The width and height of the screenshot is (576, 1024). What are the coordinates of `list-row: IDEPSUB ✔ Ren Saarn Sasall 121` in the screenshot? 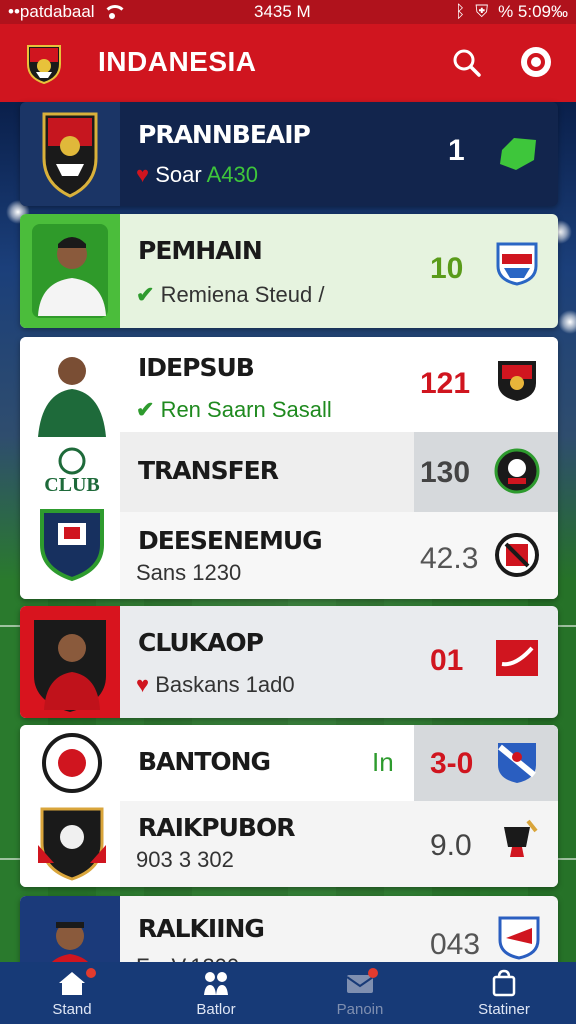 It's located at (339, 384).